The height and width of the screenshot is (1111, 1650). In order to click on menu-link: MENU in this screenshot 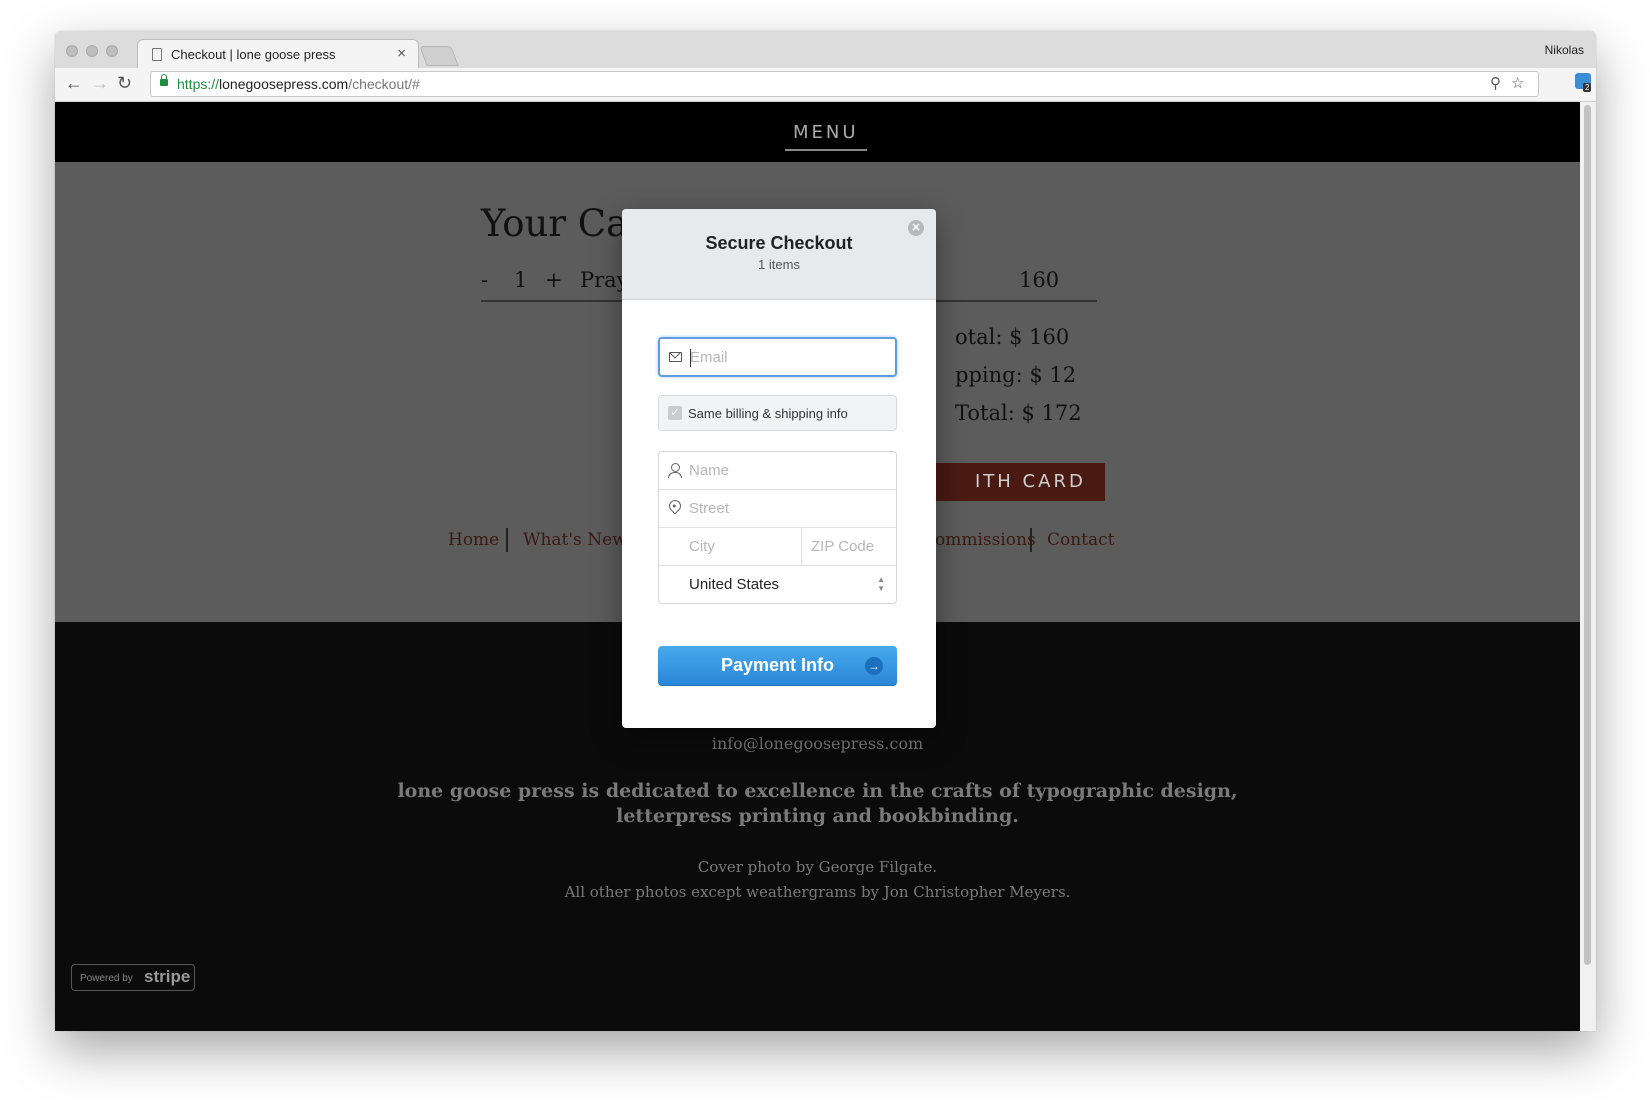, I will do `click(826, 136)`.